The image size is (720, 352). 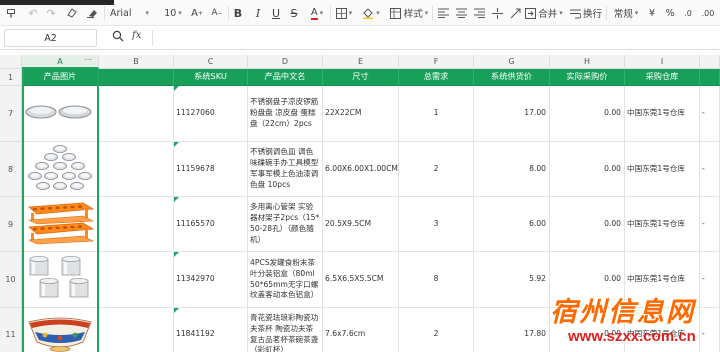 What do you see at coordinates (11, 13) in the screenshot?
I see `format-painter-icon` at bounding box center [11, 13].